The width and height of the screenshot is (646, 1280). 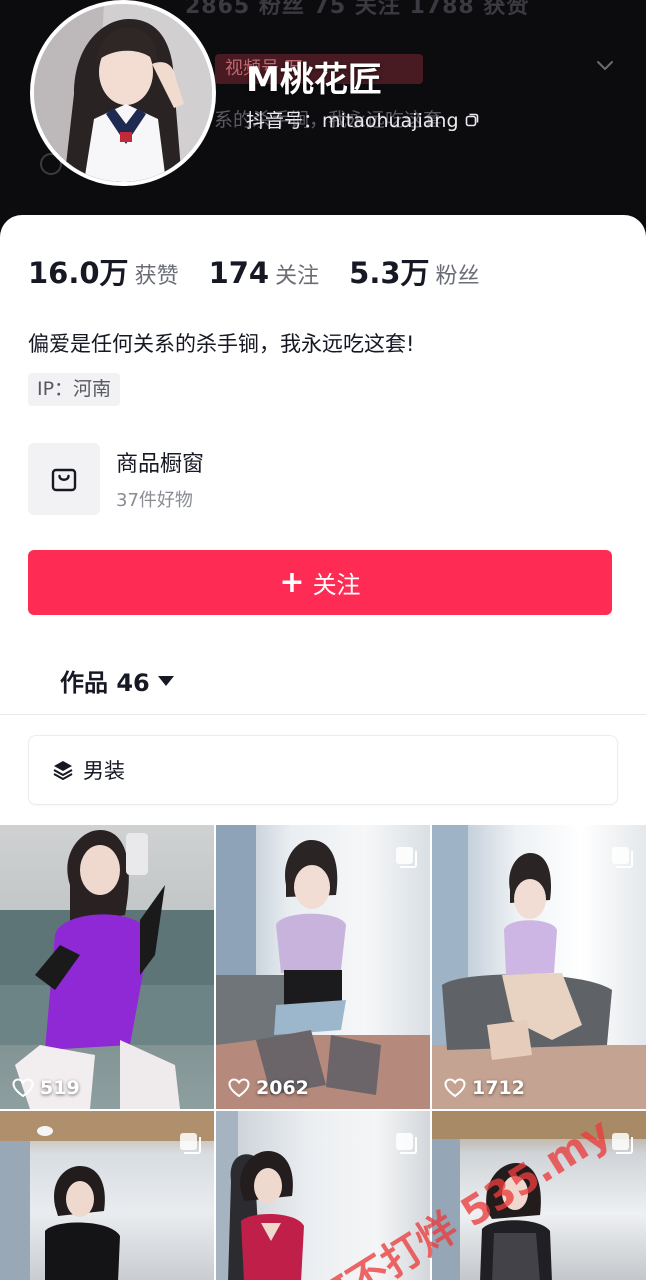 I want to click on video-thumbnail: 519, so click(x=107, y=967).